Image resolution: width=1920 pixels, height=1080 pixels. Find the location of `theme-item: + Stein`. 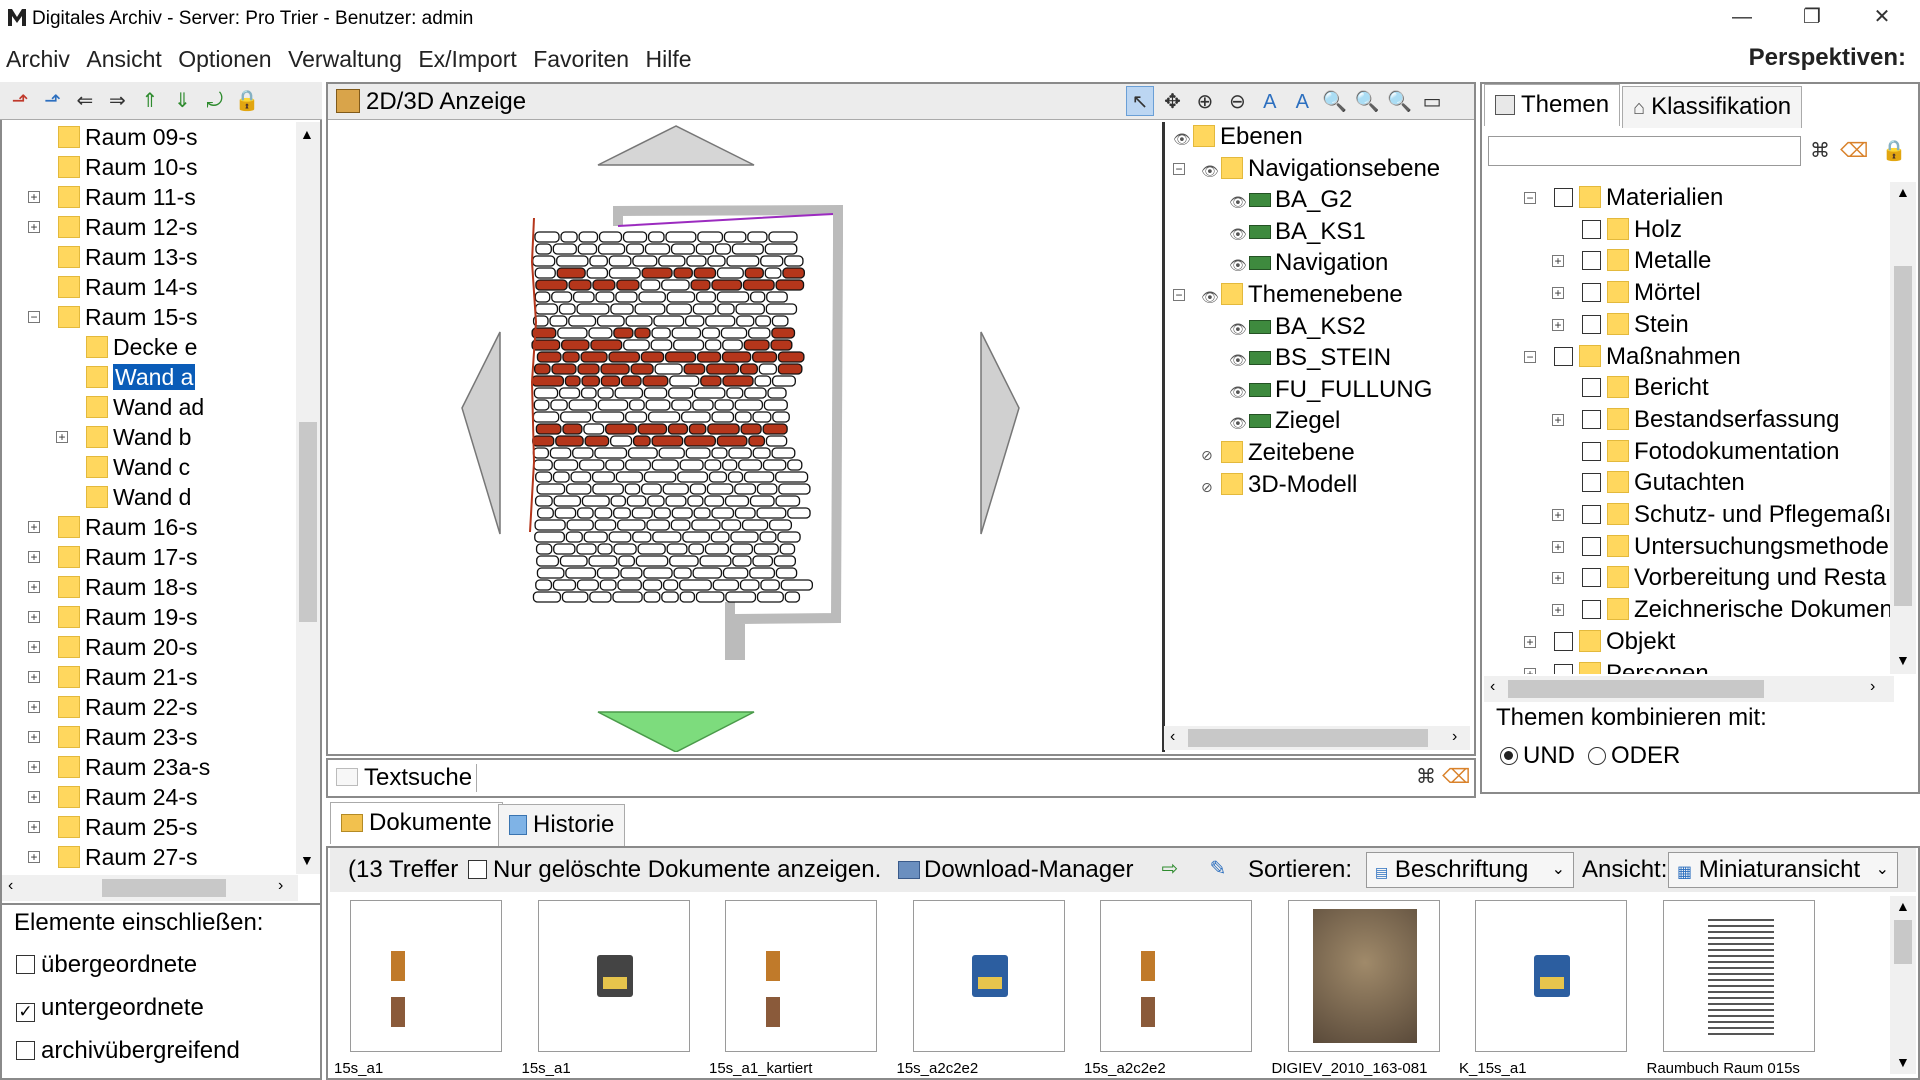

theme-item: + Stein is located at coordinates (1620, 324).